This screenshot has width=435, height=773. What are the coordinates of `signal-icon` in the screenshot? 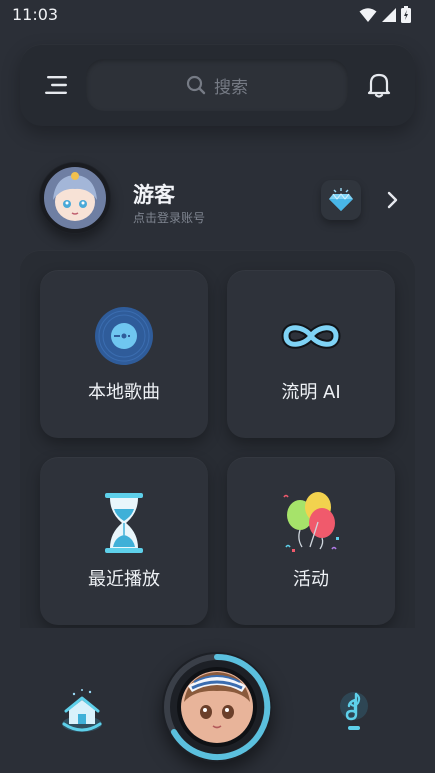 It's located at (389, 14).